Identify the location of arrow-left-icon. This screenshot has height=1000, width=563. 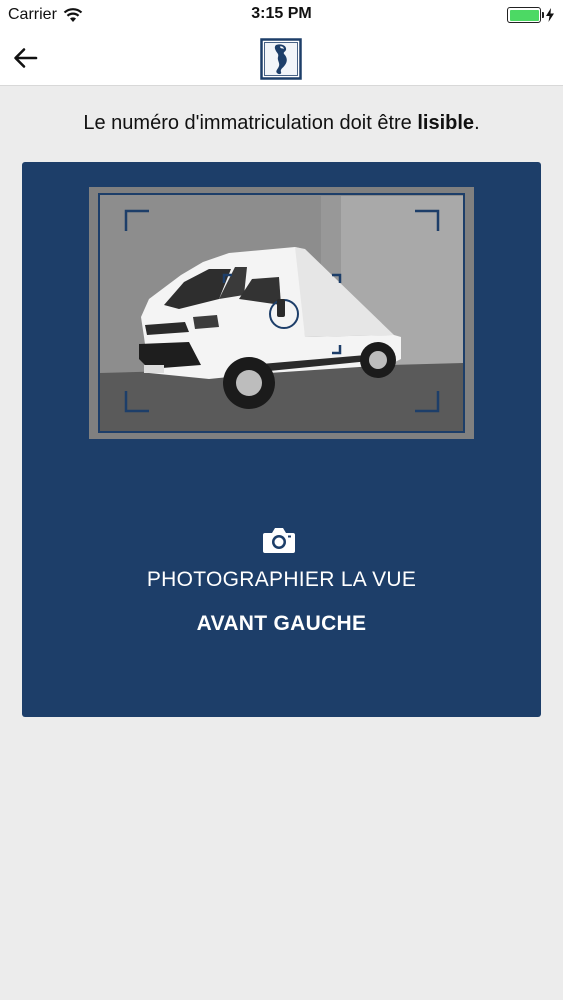
(26, 58).